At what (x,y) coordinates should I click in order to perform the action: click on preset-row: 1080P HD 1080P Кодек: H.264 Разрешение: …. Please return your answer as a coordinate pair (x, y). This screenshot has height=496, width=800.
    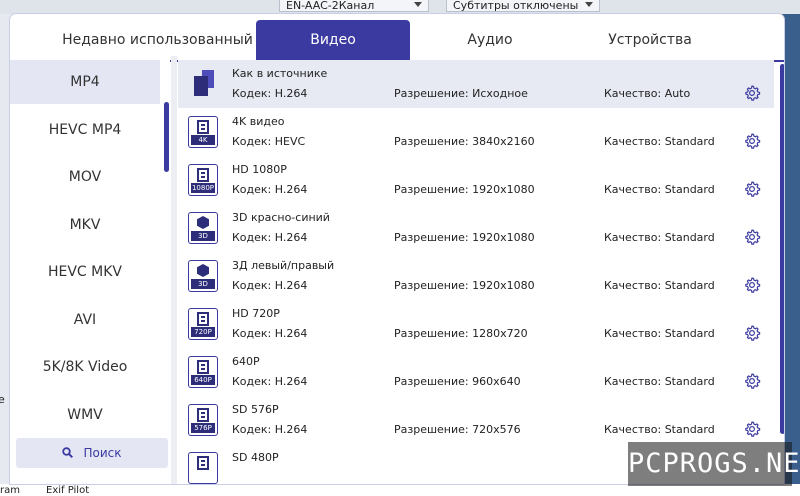
    Looking at the image, I should click on (476, 180).